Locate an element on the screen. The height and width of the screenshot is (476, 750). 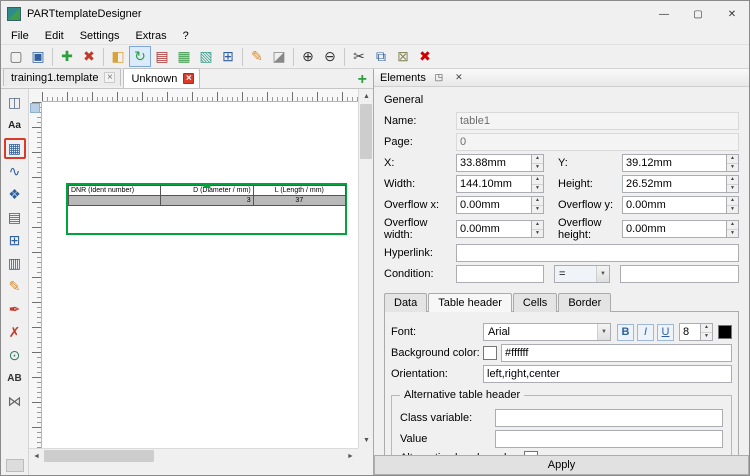
y-field: ▲▼ is located at coordinates (680, 163).